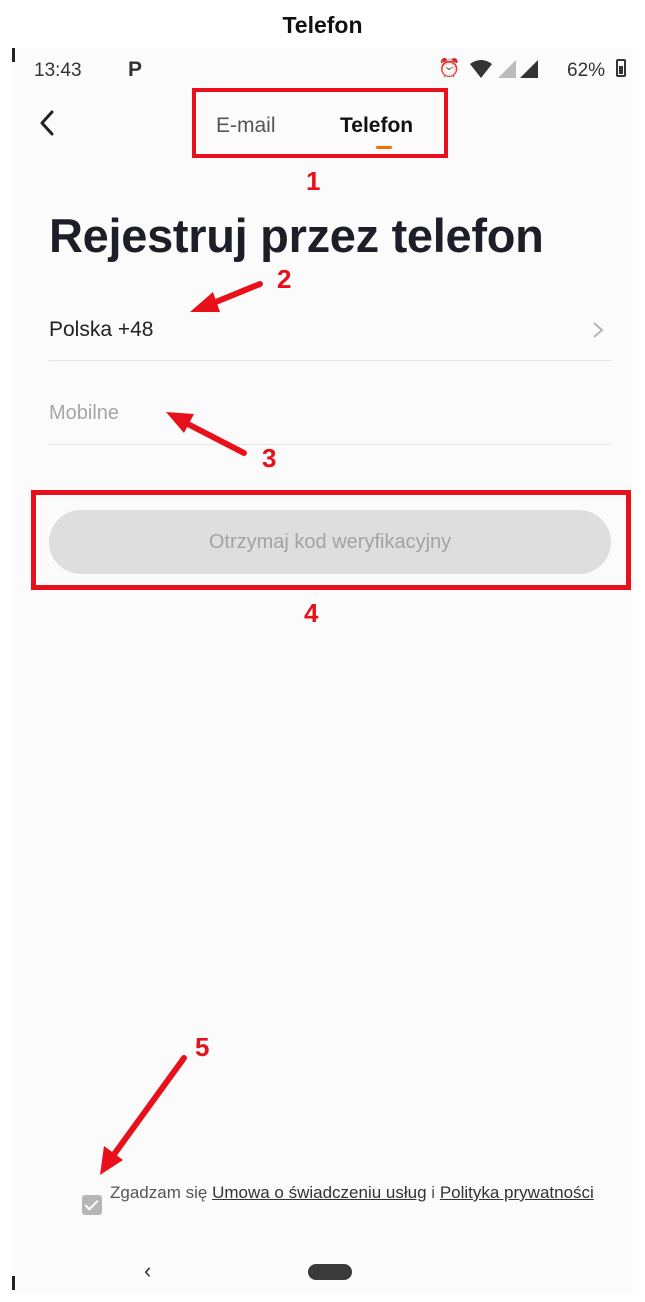 Image resolution: width=645 pixels, height=1302 pixels. What do you see at coordinates (330, 542) in the screenshot?
I see `get-verification-code-button: Otrzymaj kod weryfikacyjny` at bounding box center [330, 542].